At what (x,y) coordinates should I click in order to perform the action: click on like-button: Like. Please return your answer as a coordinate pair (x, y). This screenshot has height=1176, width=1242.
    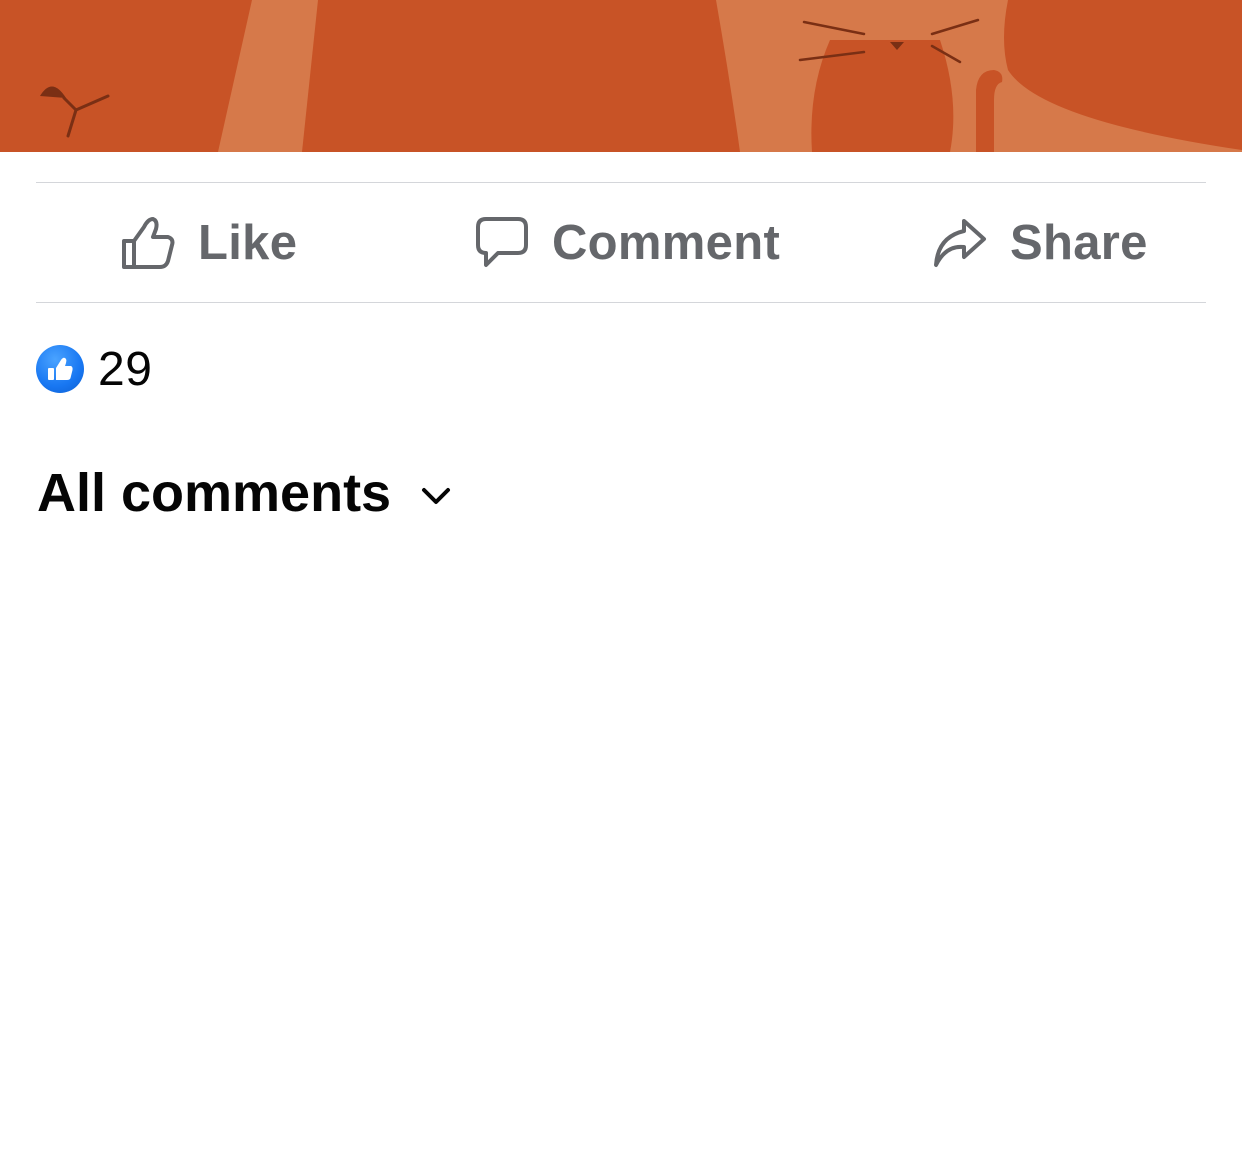
    Looking at the image, I should click on (208, 242).